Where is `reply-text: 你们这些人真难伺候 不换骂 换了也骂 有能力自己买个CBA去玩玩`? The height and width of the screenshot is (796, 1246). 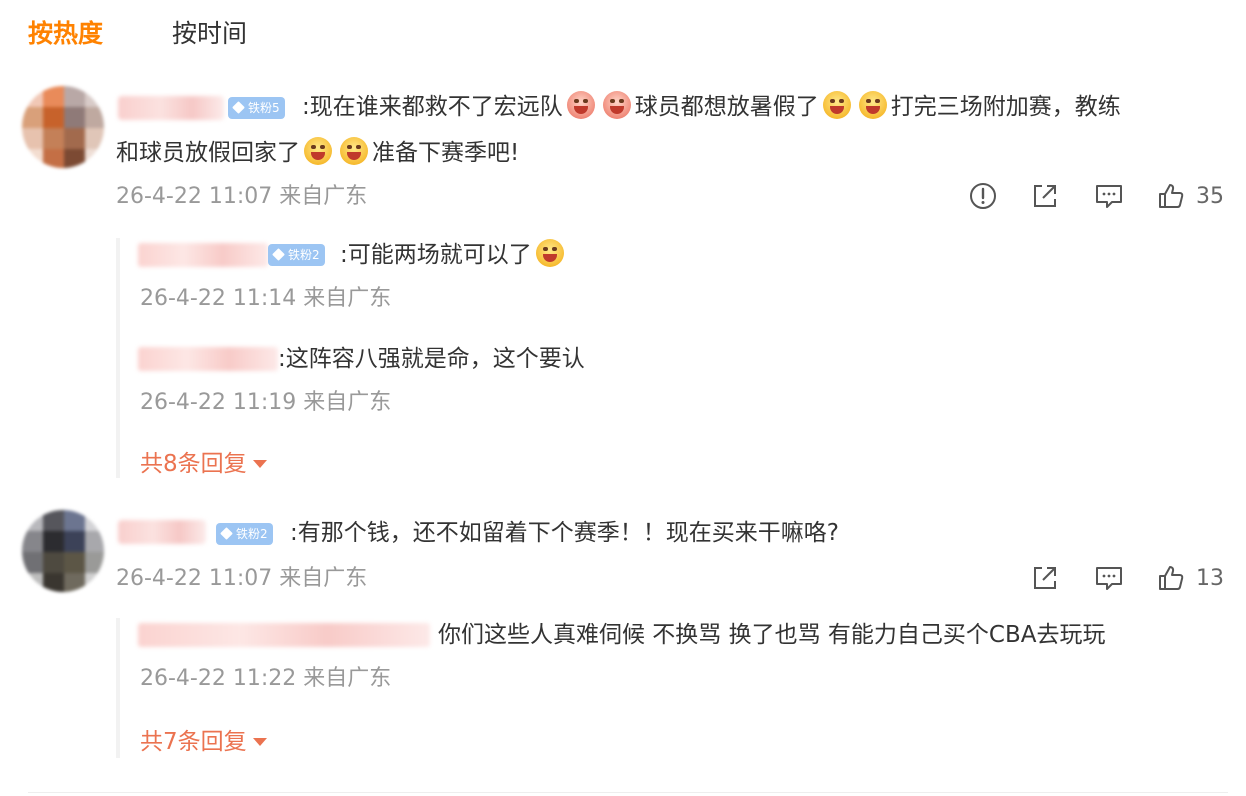 reply-text: 你们这些人真难伺候 不换骂 换了也骂 有能力自己买个CBA去玩玩 is located at coordinates (772, 635).